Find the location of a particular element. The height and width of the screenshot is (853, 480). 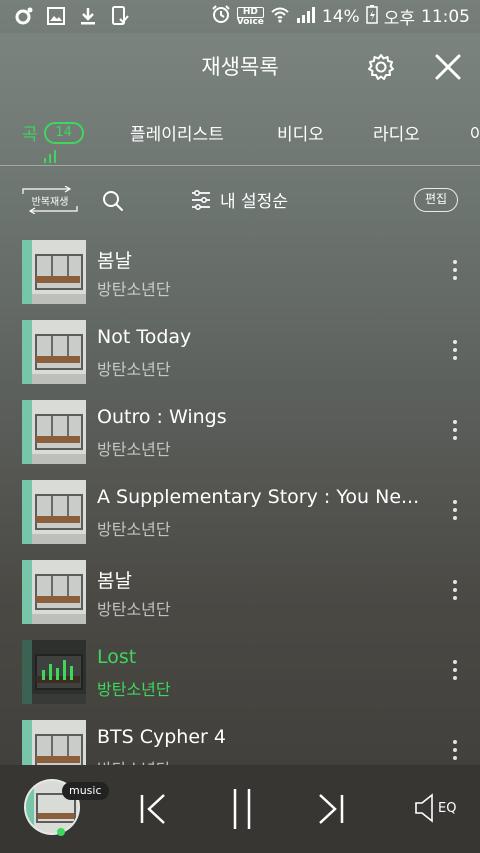

equalizer-button: EQ is located at coordinates (435, 808).